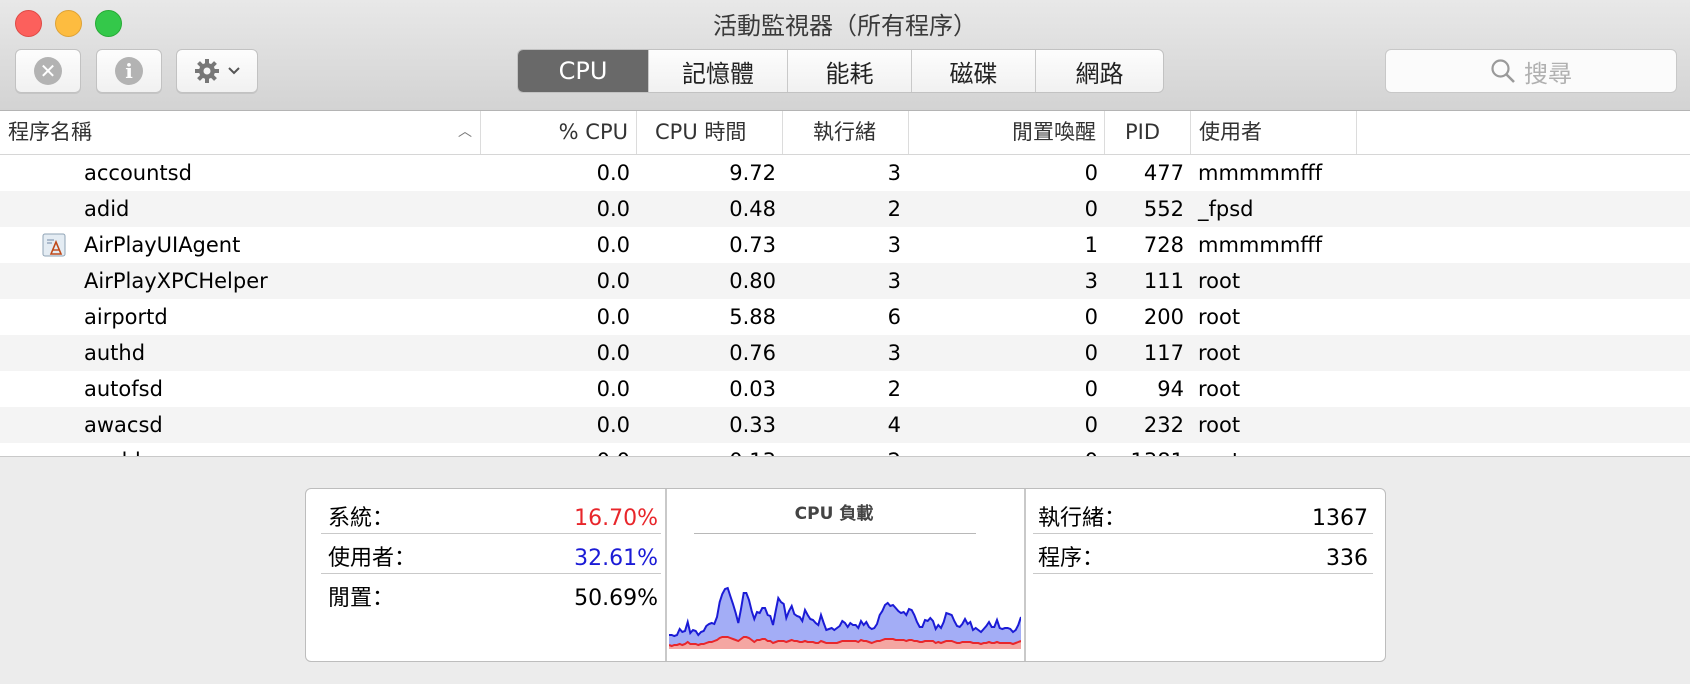 Image resolution: width=1690 pixels, height=684 pixels. I want to click on pid: 728, so click(1163, 245).